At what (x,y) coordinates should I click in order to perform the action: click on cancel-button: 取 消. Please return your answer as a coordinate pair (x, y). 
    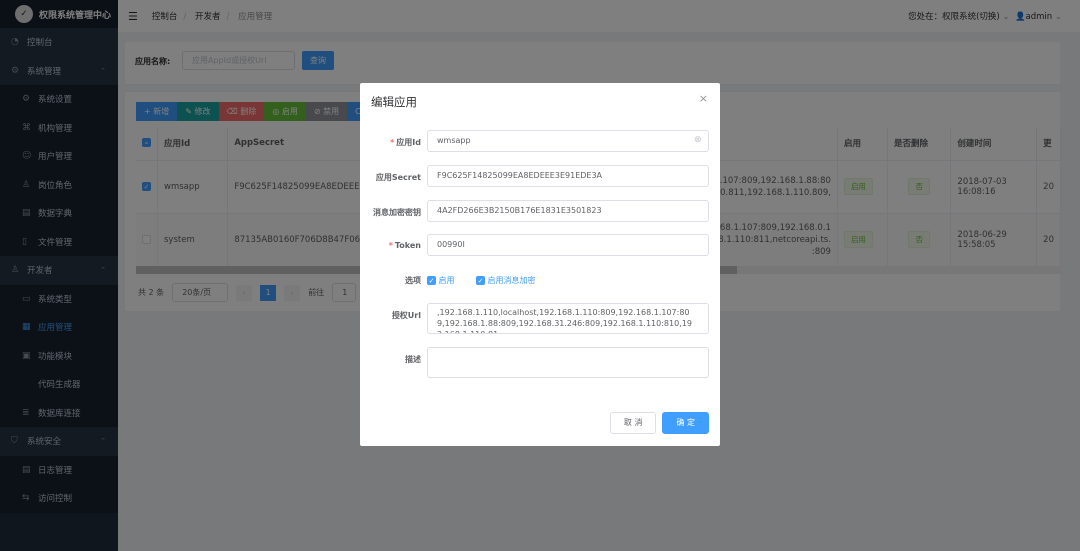
    Looking at the image, I should click on (633, 423).